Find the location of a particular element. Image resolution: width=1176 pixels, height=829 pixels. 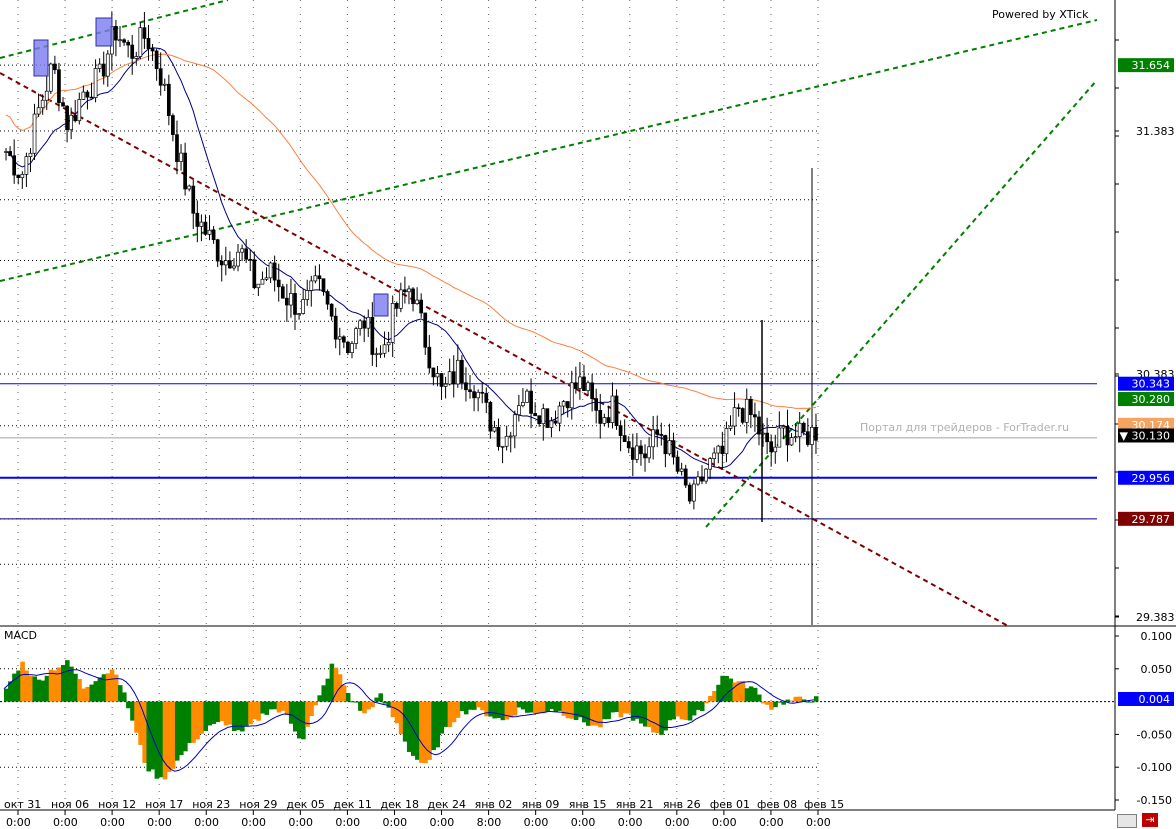

time-date-label: янв 15 is located at coordinates (588, 804).